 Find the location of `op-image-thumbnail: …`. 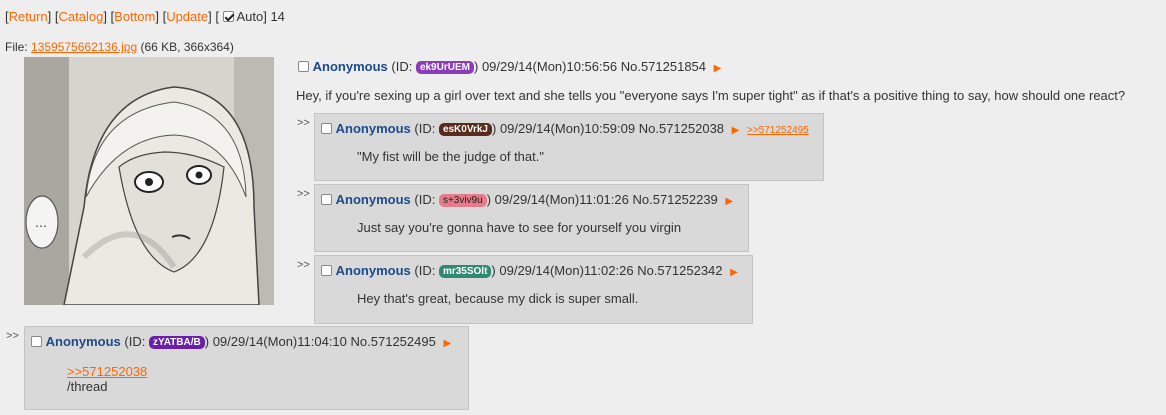

op-image-thumbnail: … is located at coordinates (149, 181).